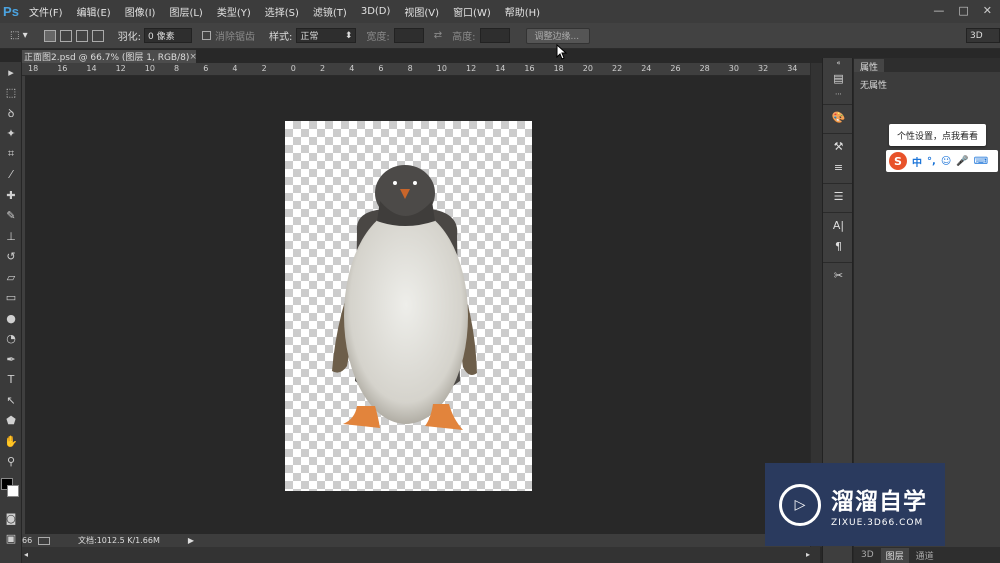  What do you see at coordinates (898, 161) in the screenshot?
I see `sogou-logo-icon: S` at bounding box center [898, 161].